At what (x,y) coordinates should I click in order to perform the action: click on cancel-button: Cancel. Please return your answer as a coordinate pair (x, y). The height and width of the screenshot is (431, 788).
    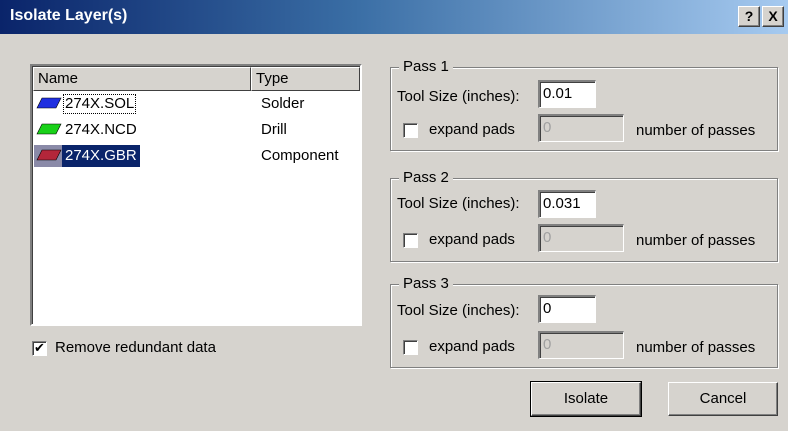
    Looking at the image, I should click on (723, 399).